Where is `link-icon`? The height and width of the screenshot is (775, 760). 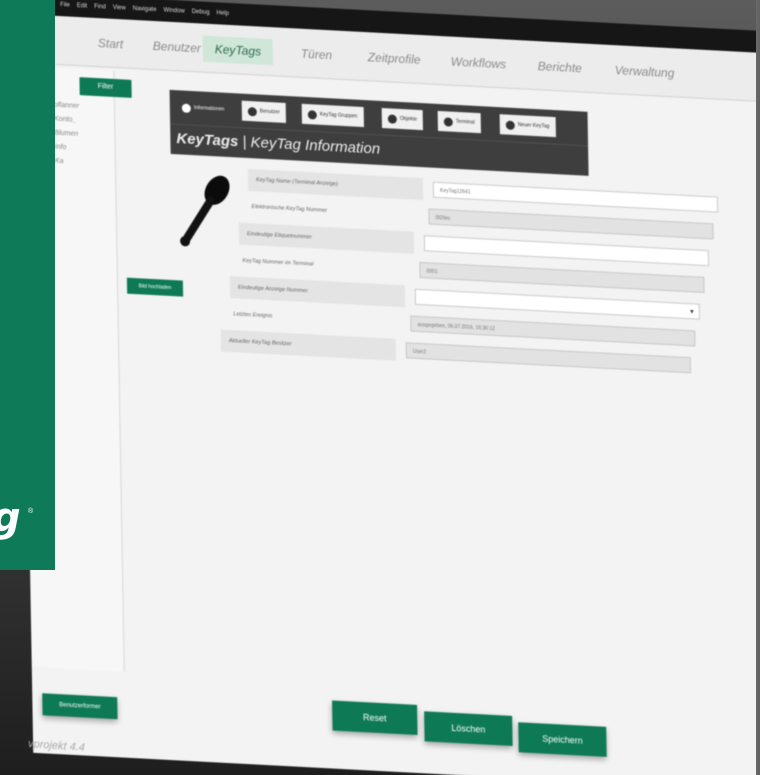
link-icon is located at coordinates (392, 118).